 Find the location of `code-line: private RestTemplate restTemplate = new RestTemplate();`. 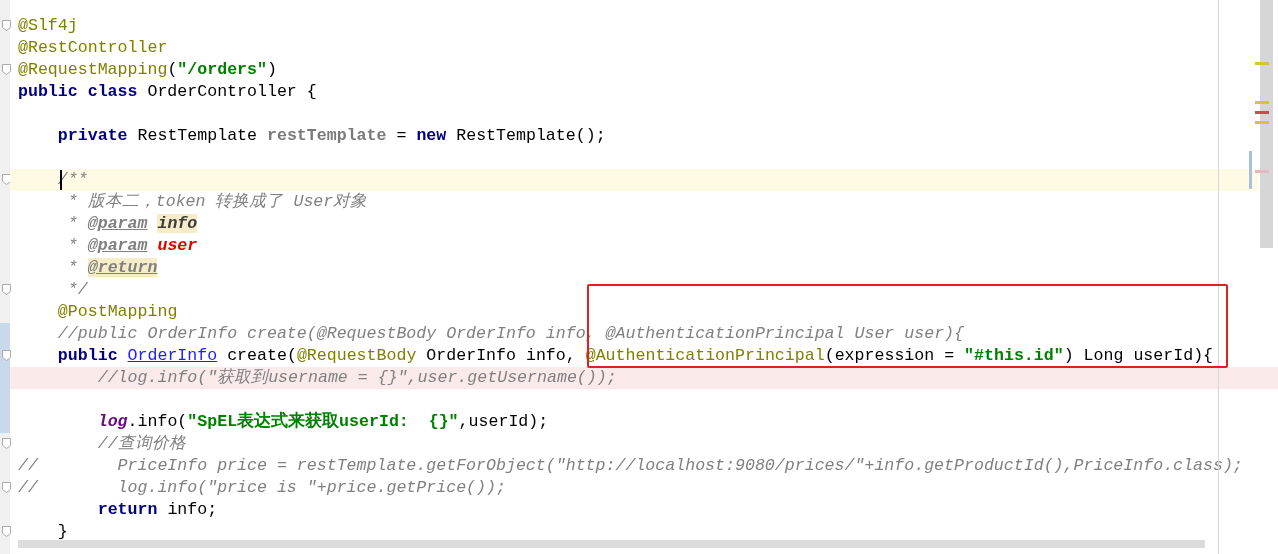

code-line: private RestTemplate restTemplate = new RestTemplate(); is located at coordinates (331, 135).